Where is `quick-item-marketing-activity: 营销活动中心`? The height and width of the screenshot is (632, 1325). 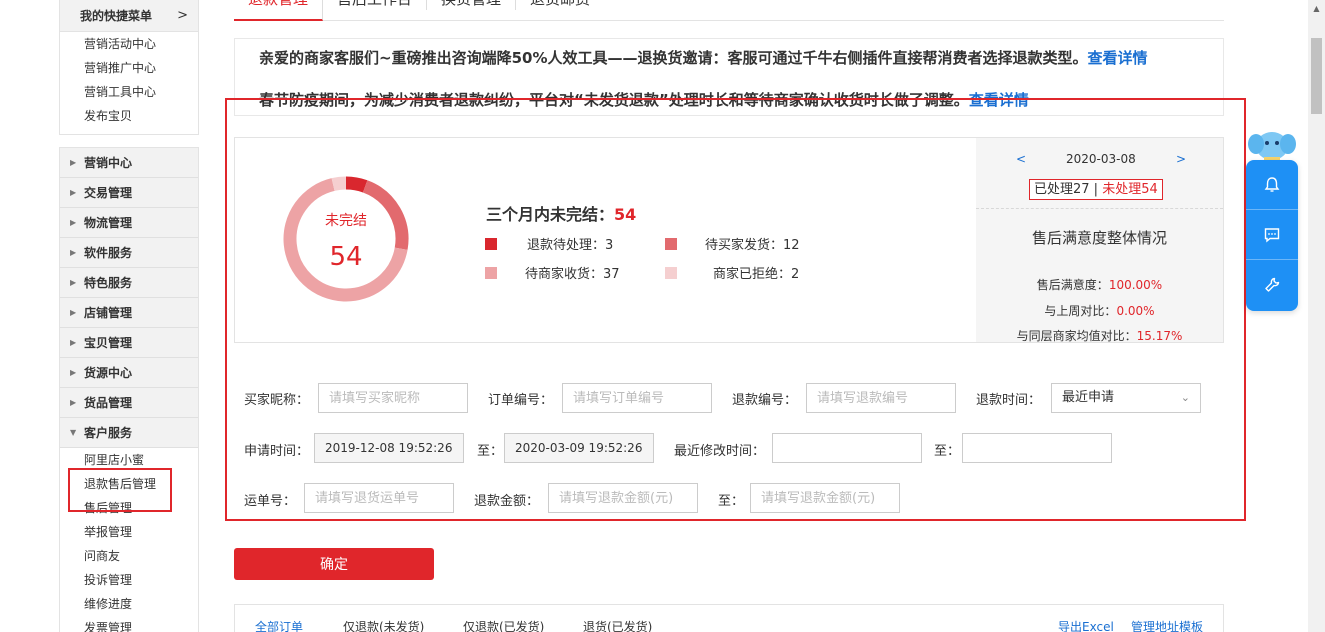
quick-item-marketing-activity: 营销活动中心 is located at coordinates (129, 44).